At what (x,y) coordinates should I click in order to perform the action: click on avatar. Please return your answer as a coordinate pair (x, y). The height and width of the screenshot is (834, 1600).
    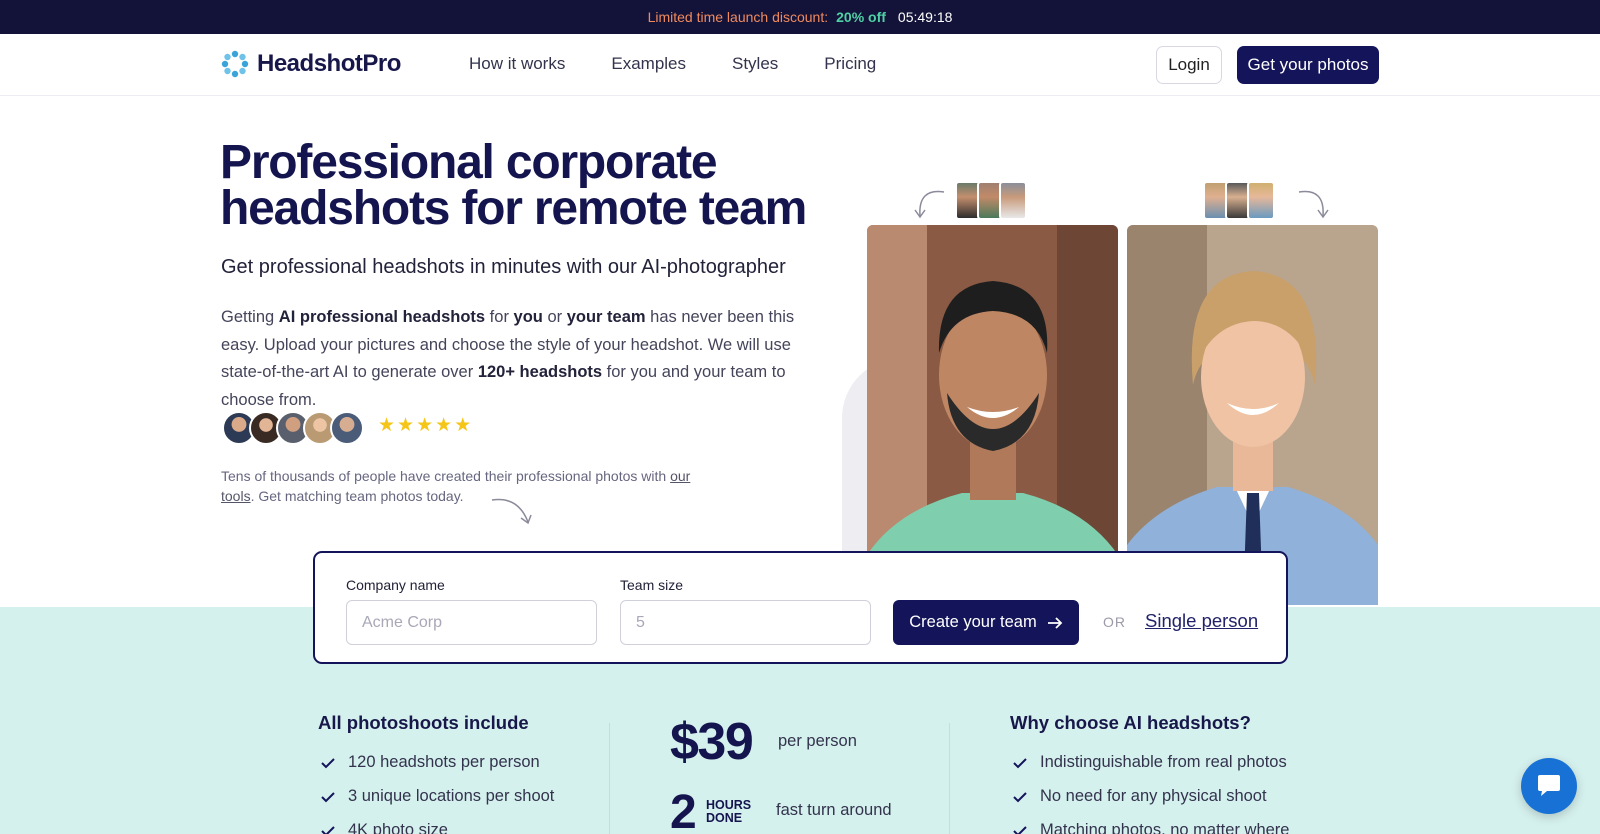
    Looking at the image, I should click on (347, 428).